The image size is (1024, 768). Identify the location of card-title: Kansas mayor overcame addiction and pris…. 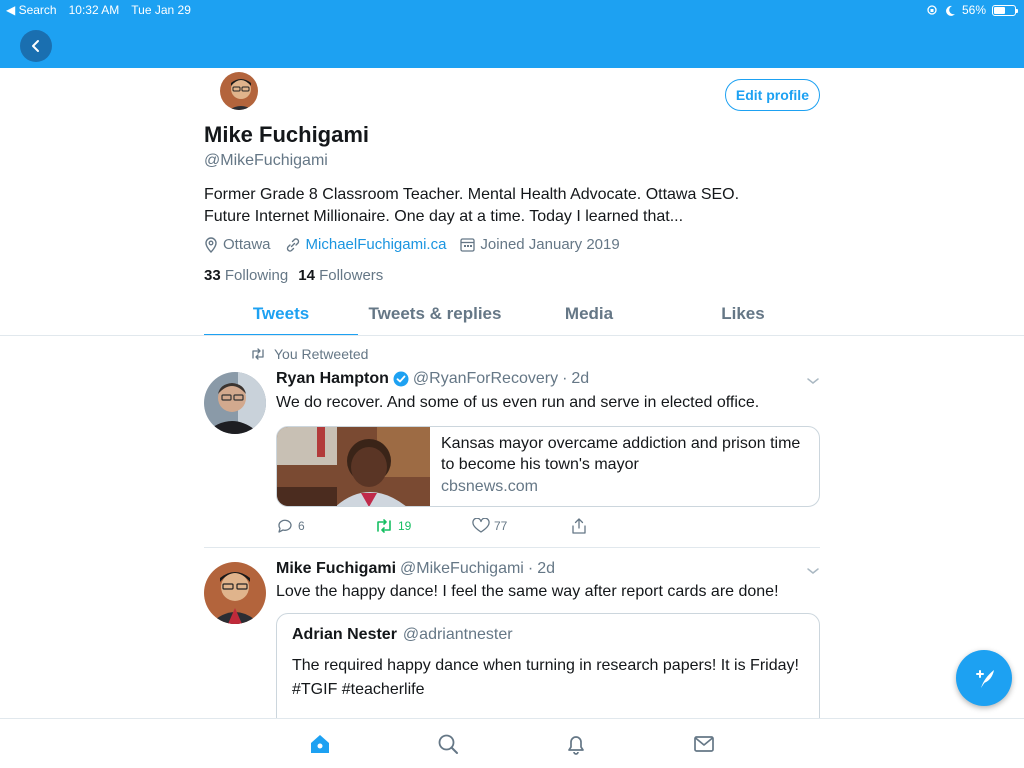
(621, 454).